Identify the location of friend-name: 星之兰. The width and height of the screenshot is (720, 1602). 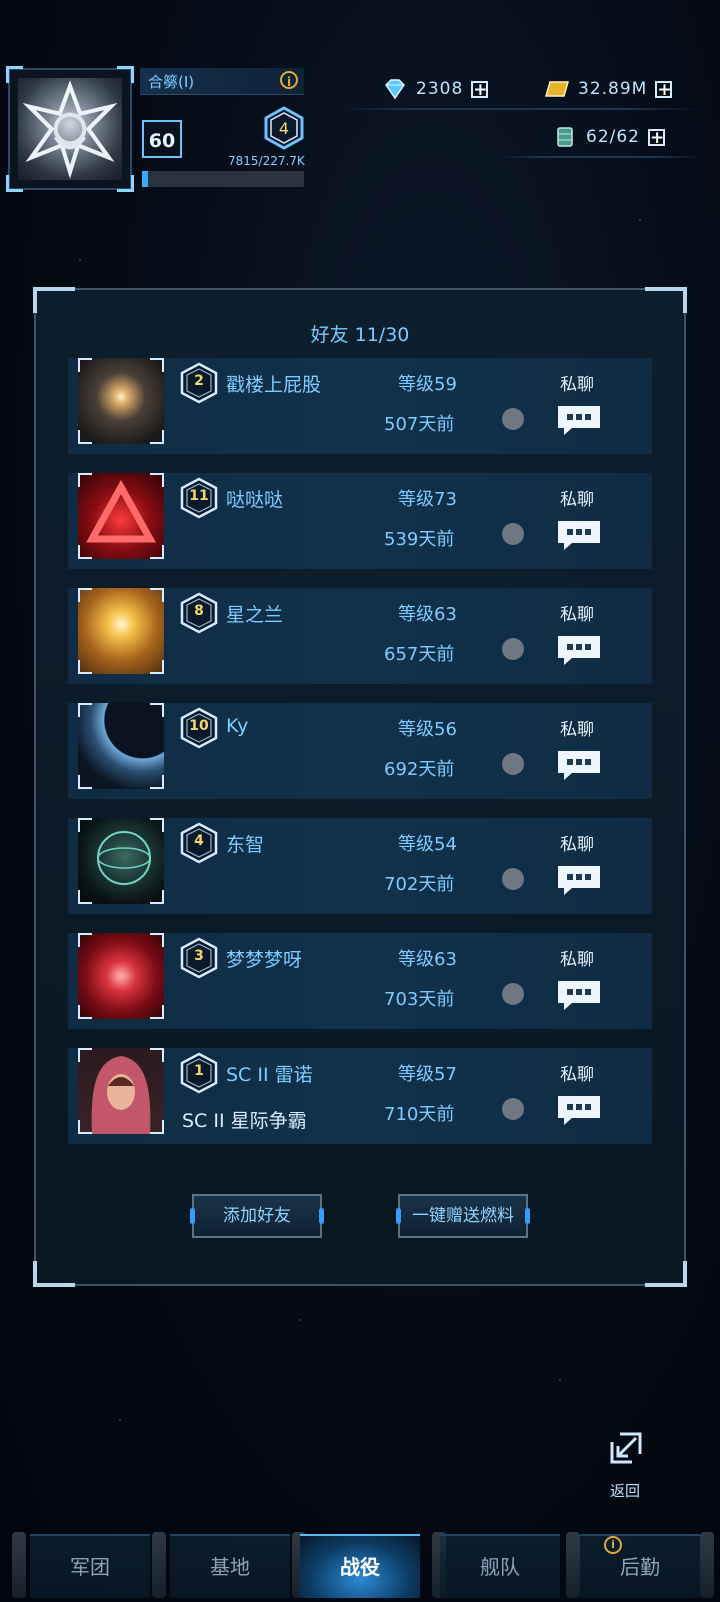
(255, 615).